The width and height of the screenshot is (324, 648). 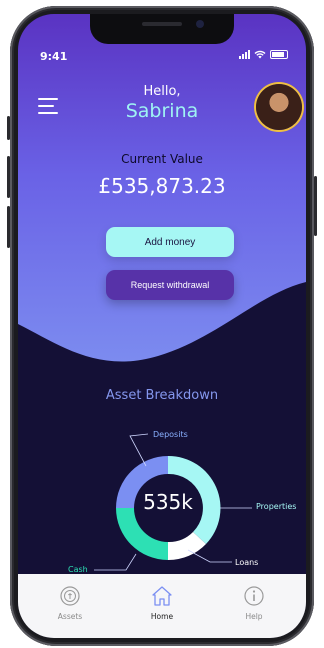 I want to click on volume-down-button, so click(x=8, y=227).